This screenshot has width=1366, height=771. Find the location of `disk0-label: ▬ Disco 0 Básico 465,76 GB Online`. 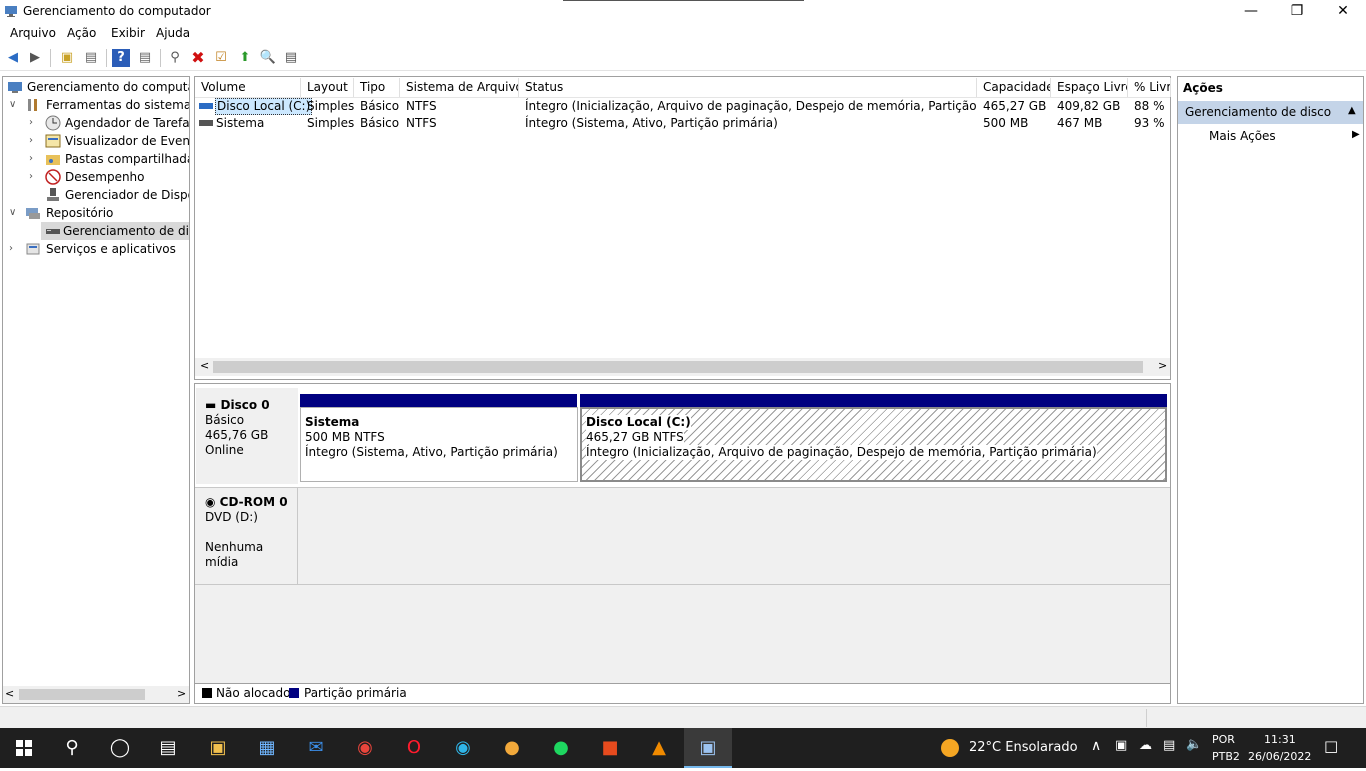

disk0-label: ▬ Disco 0 Básico 465,76 GB Online is located at coordinates (247, 436).